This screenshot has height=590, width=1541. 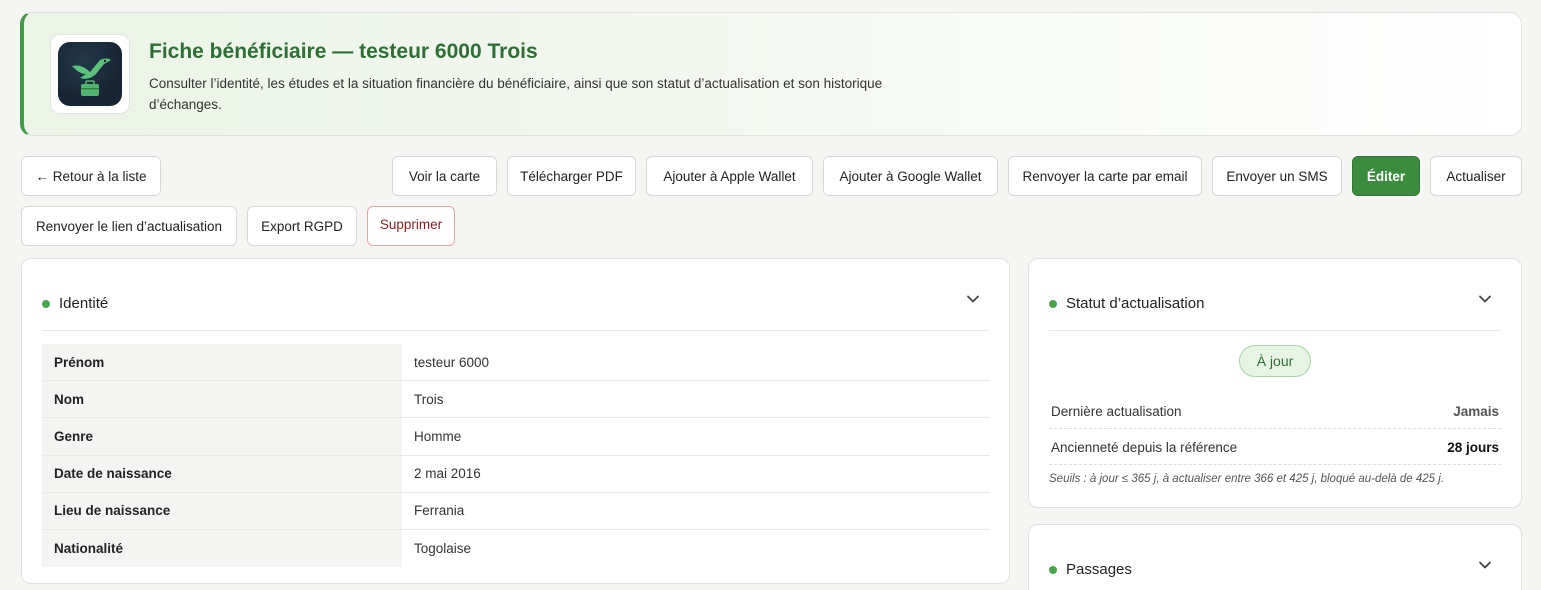 What do you see at coordinates (222, 473) in the screenshot?
I see `row-label: Date de naissance` at bounding box center [222, 473].